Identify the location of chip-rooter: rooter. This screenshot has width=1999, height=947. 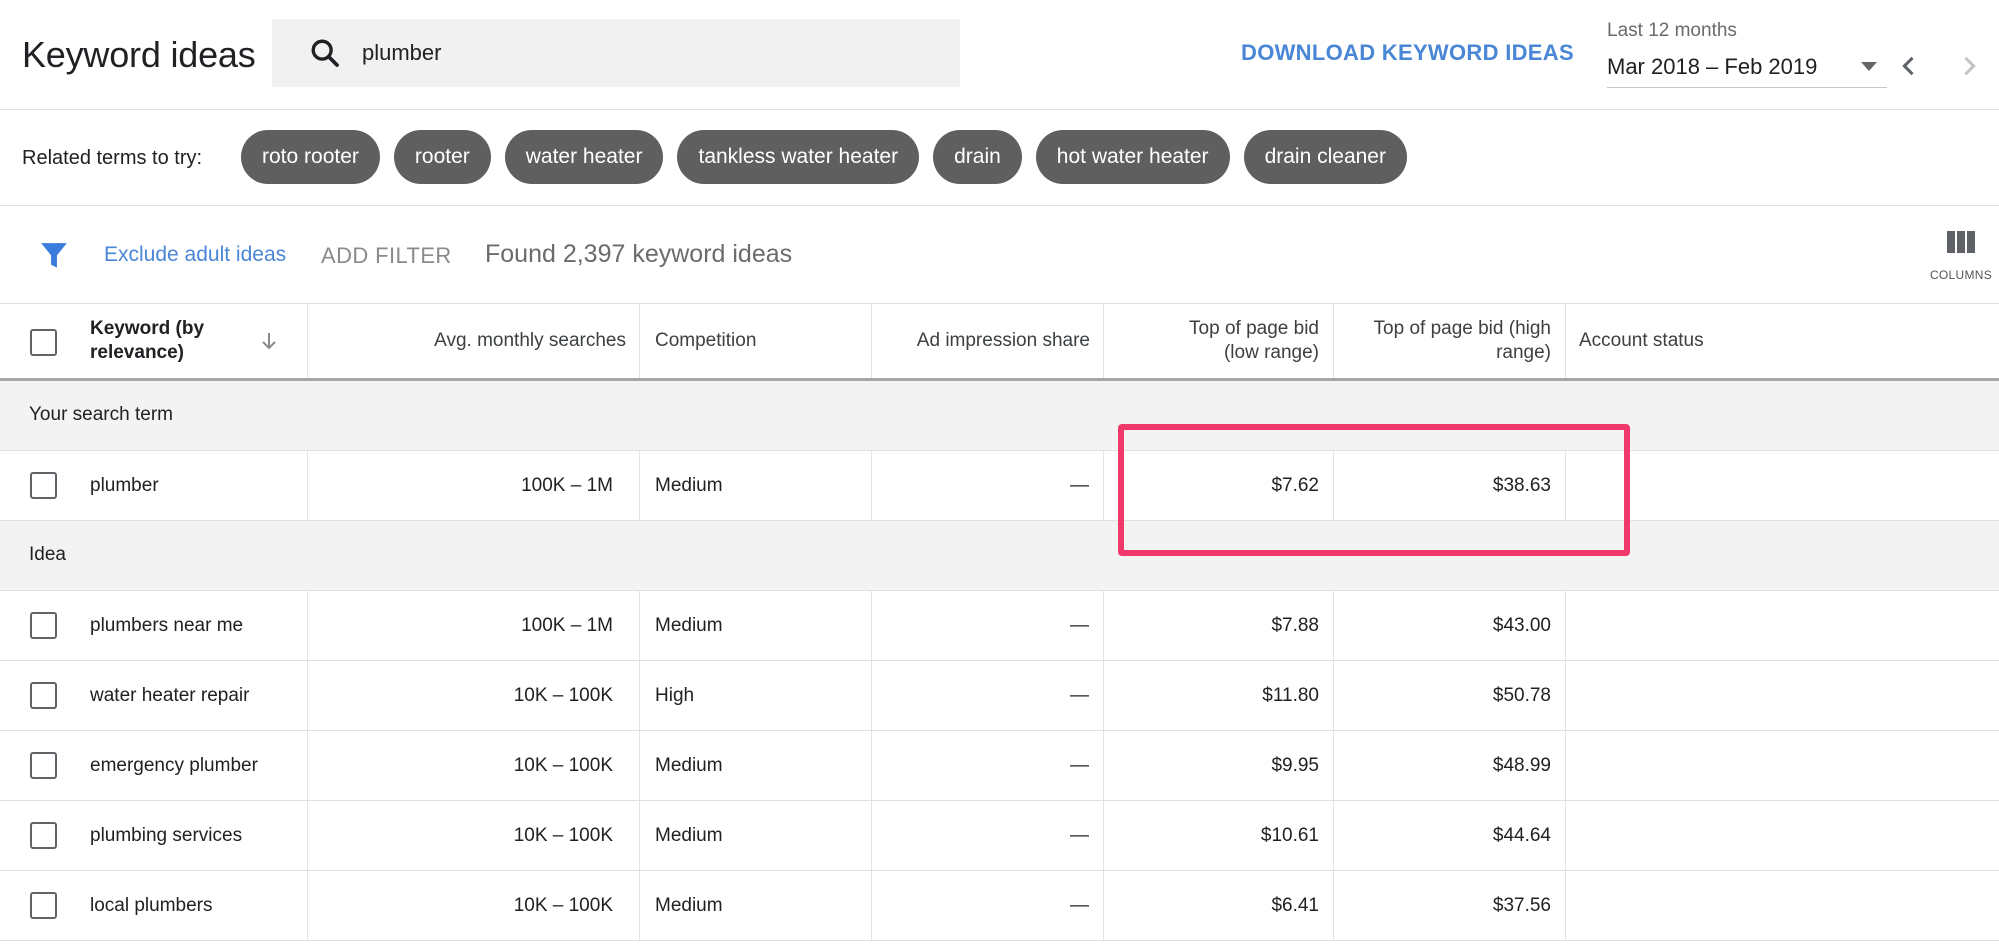
(442, 157).